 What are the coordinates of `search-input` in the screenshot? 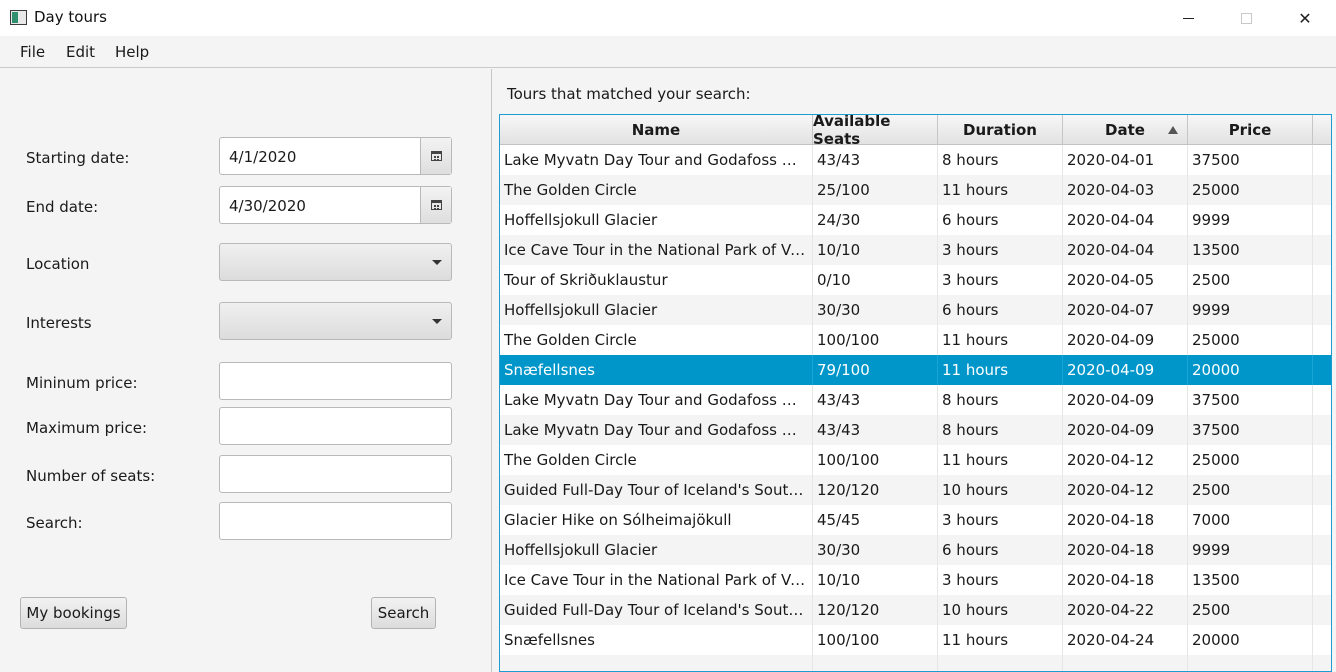 It's located at (335, 521).